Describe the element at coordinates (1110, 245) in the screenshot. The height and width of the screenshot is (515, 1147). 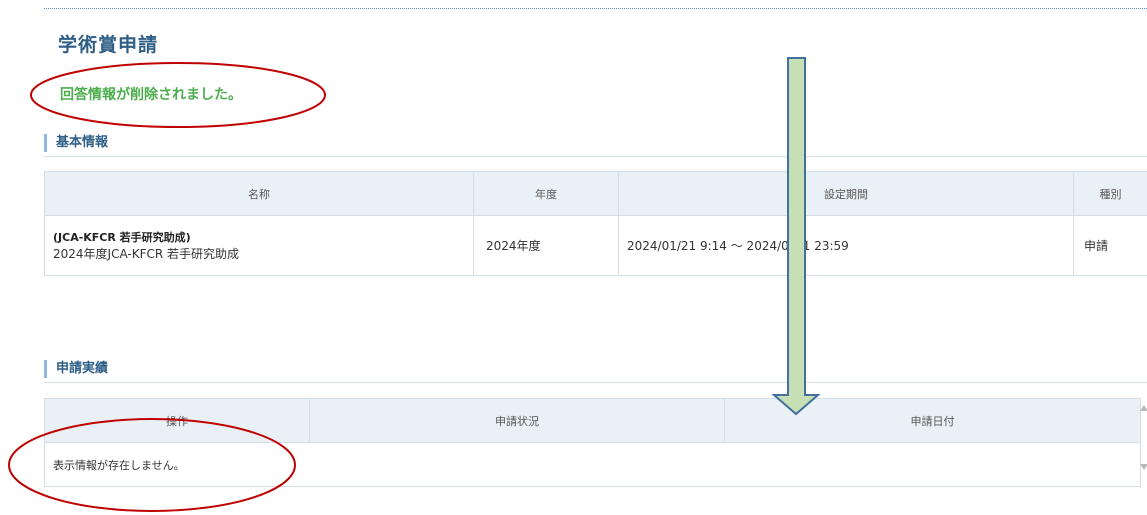
I see `type-cell: 申請` at that location.